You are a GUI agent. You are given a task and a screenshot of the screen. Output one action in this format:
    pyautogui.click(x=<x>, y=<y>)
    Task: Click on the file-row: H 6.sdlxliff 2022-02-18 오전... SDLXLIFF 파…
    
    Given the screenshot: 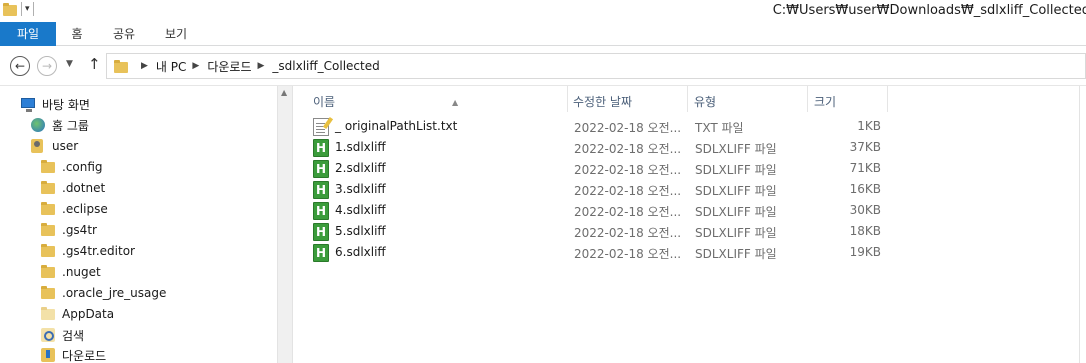 What is the action you would take?
    pyautogui.click(x=681, y=253)
    